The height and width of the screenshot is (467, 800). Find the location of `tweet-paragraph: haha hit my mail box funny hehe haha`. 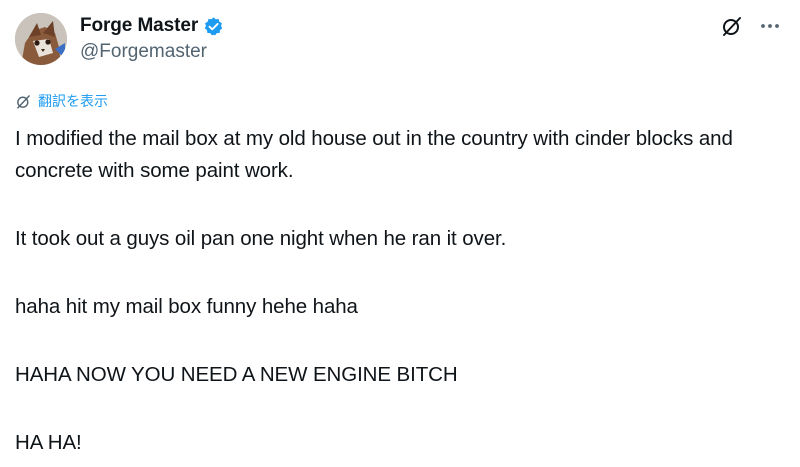

tweet-paragraph: haha hit my mail box funny hehe haha is located at coordinates (186, 306).